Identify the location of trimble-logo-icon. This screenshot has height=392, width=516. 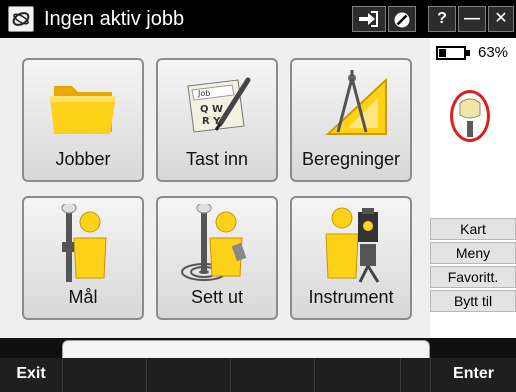
(21, 19).